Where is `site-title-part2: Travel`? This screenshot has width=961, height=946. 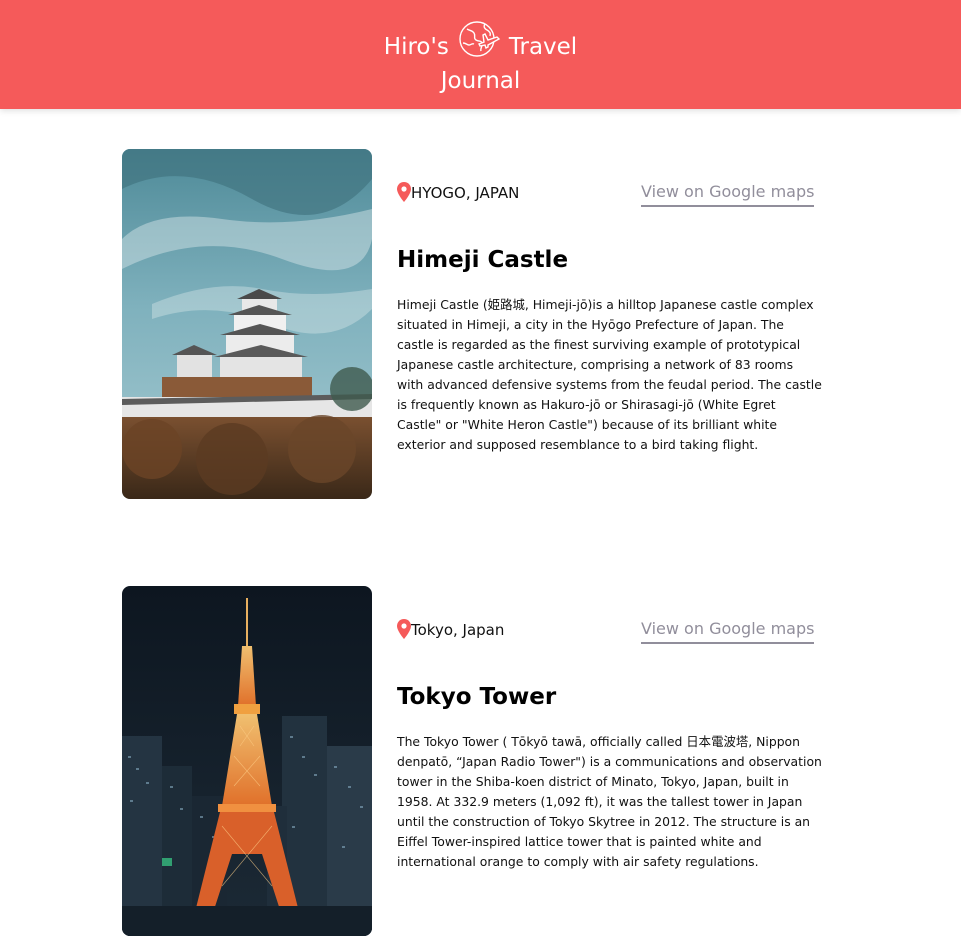 site-title-part2: Travel is located at coordinates (543, 47).